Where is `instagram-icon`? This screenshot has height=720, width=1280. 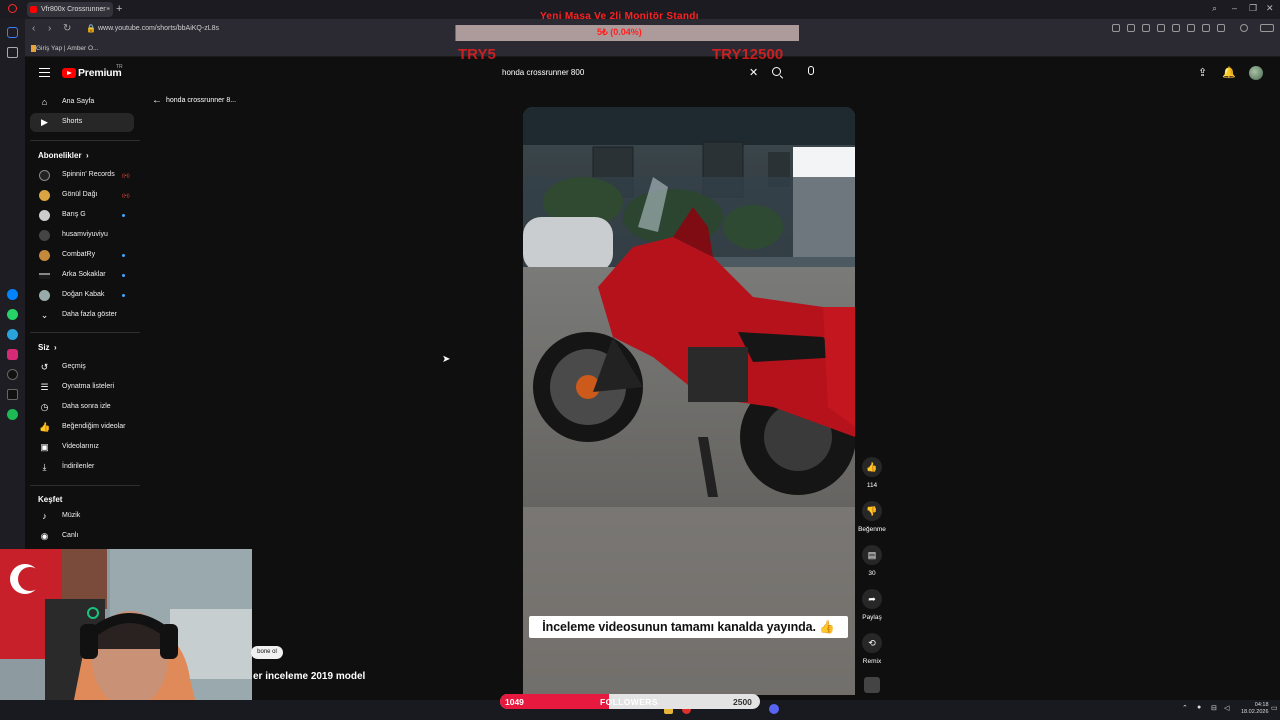 instagram-icon is located at coordinates (12, 354).